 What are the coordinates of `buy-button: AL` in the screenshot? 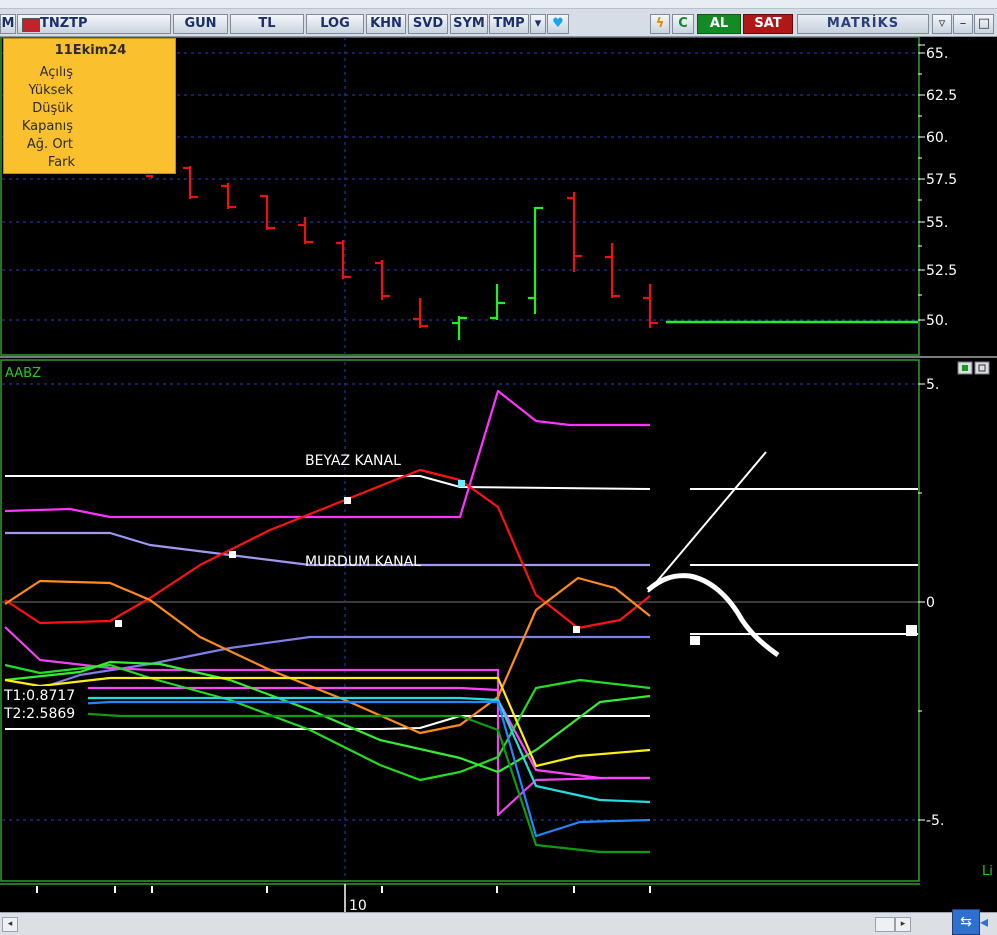 It's located at (719, 24).